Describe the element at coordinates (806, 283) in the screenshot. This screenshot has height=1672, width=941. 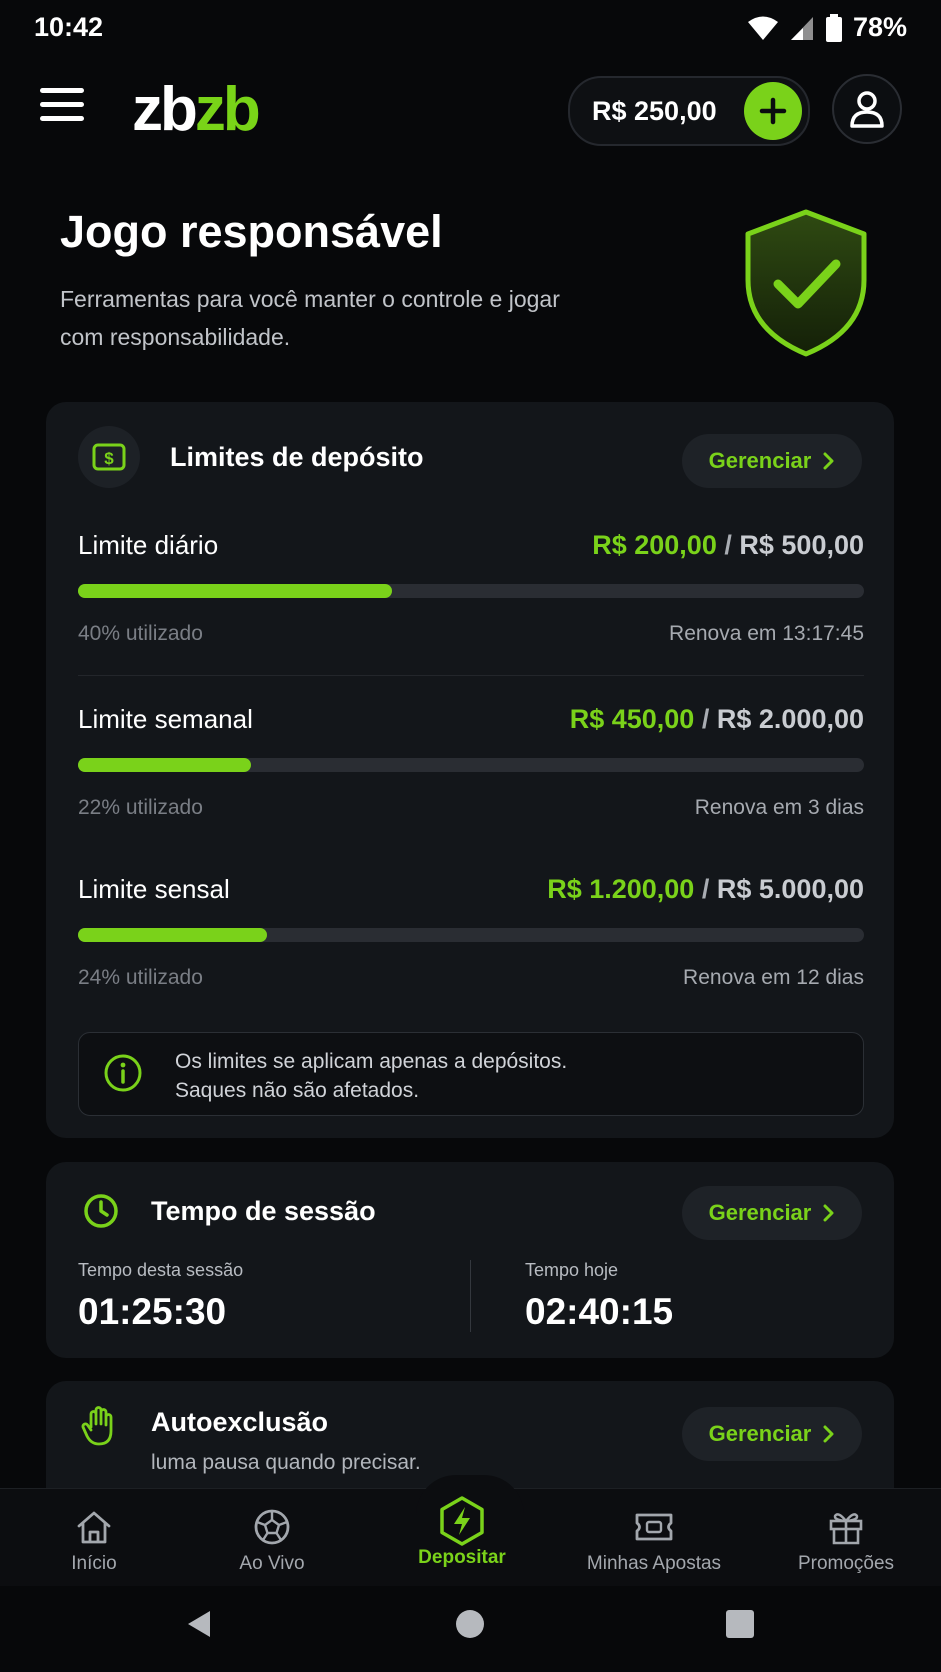
I see `shield-check-icon` at that location.